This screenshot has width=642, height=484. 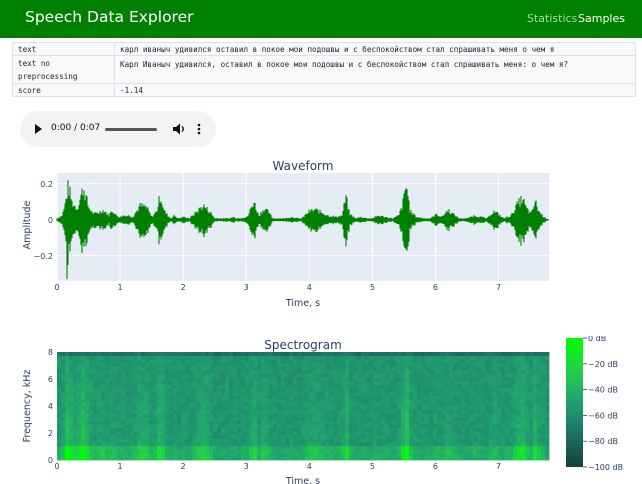 What do you see at coordinates (552, 18) in the screenshot?
I see `nav-statistics-link: Statistics` at bounding box center [552, 18].